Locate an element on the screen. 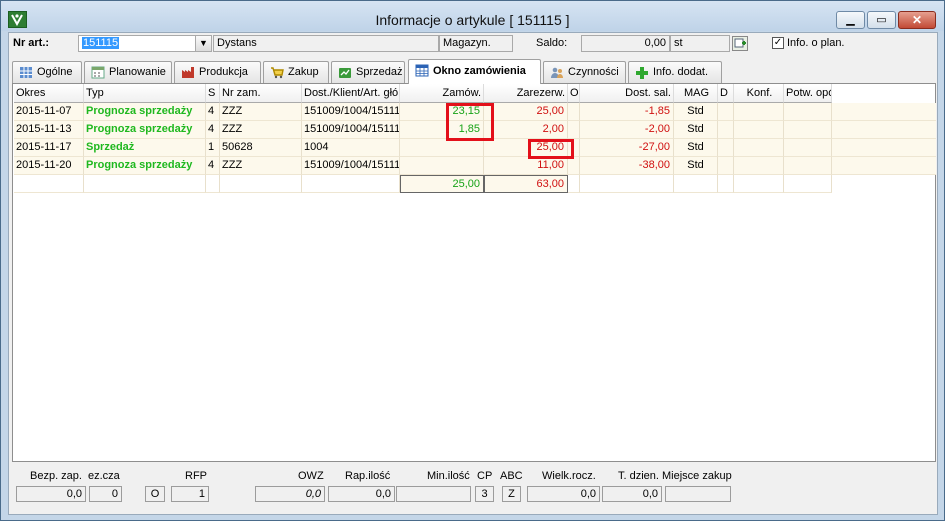 This screenshot has width=947, height=523. saldo-field: 0,00 is located at coordinates (625, 43).